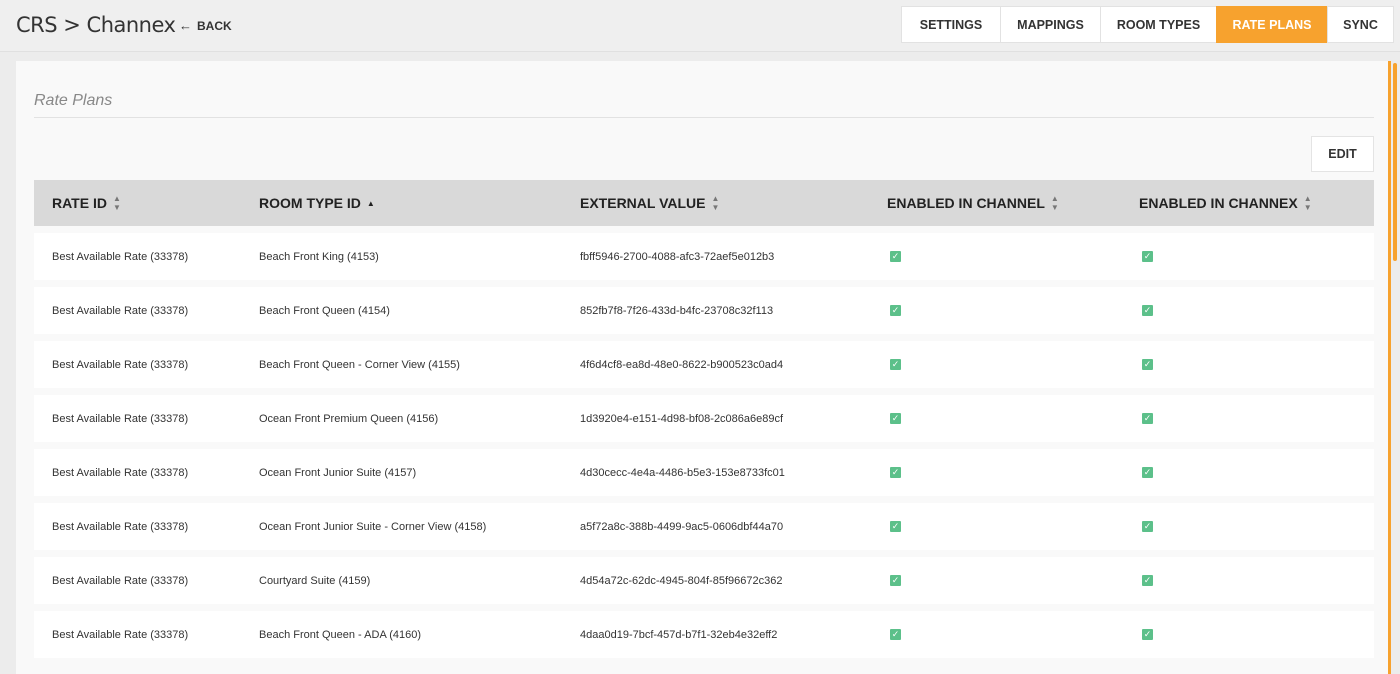 The image size is (1400, 674). What do you see at coordinates (682, 418) in the screenshot?
I see `external-value-cell: 1d3920e4-e151-4d98-bf08-2c086a6e89cf` at bounding box center [682, 418].